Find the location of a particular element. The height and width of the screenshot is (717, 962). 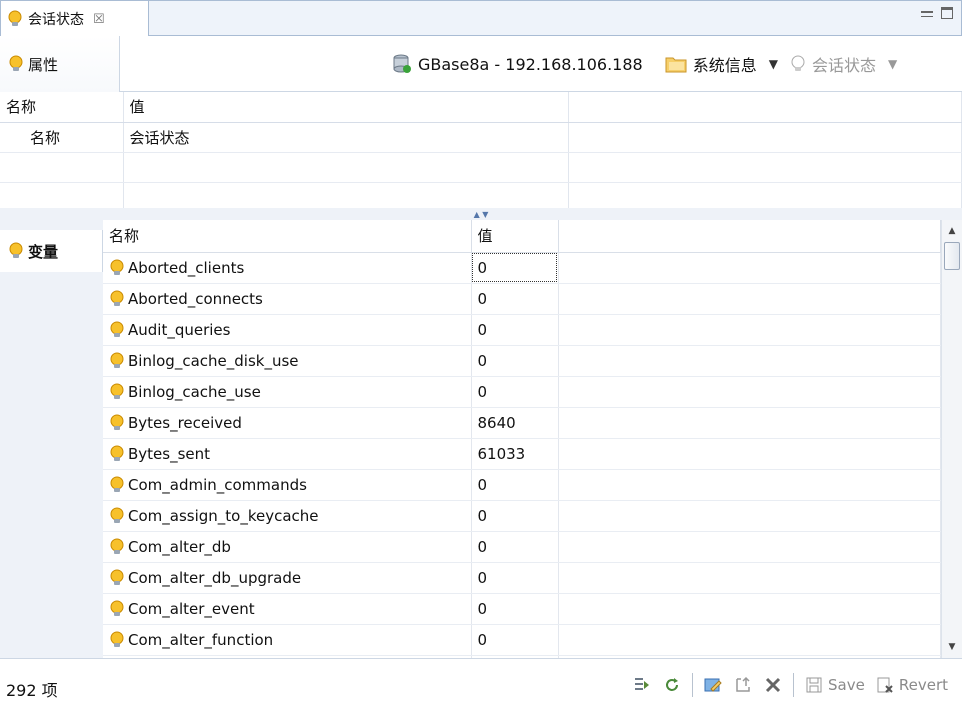

property-value: 会话状态 is located at coordinates (346, 137).